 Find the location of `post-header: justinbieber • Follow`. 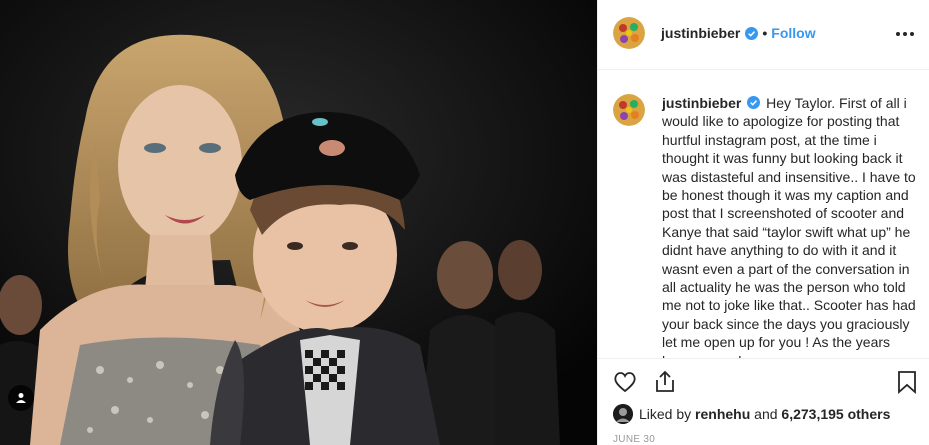

post-header: justinbieber • Follow is located at coordinates (763, 35).